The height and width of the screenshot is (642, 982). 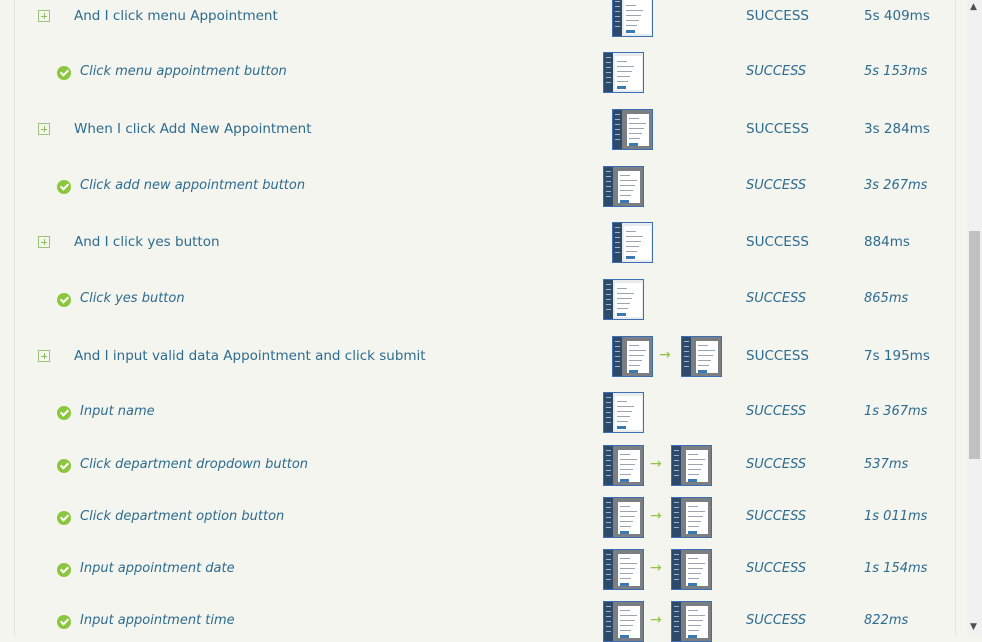 I want to click on sub-step-label: Click department option button, so click(x=182, y=516).